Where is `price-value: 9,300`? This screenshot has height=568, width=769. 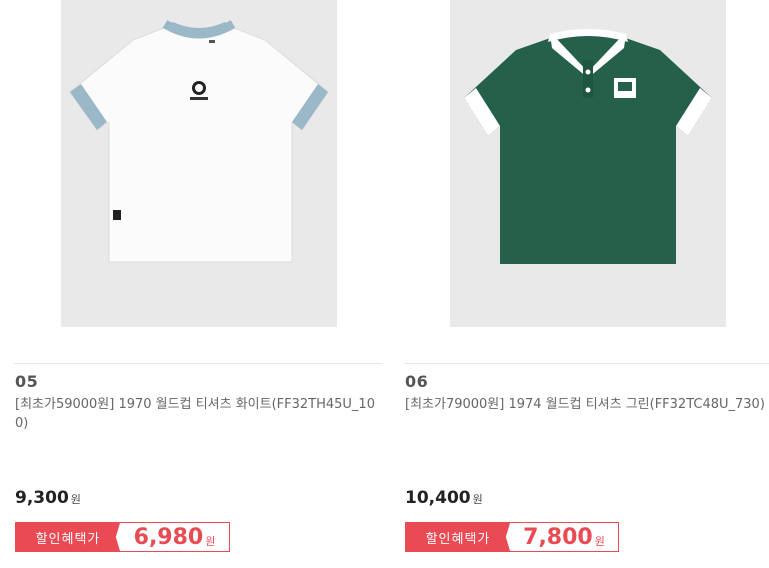 price-value: 9,300 is located at coordinates (42, 498).